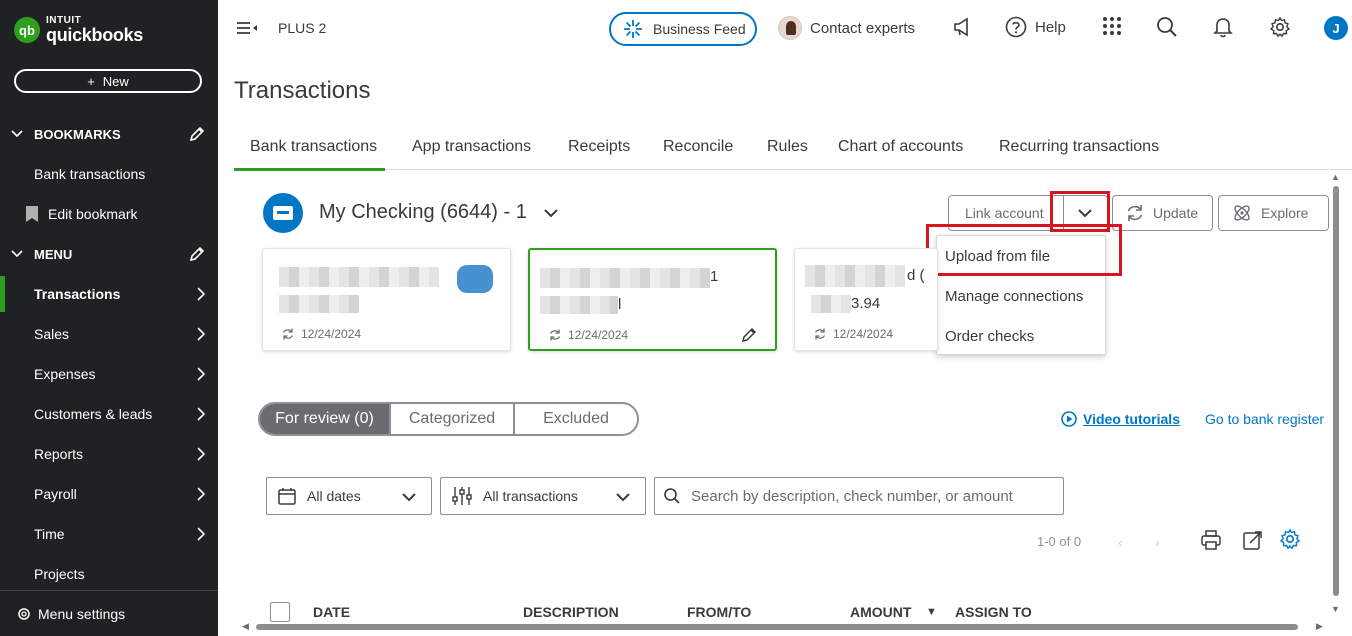  I want to click on horizontal-scrollbar: ◀ ▶, so click(774, 627).